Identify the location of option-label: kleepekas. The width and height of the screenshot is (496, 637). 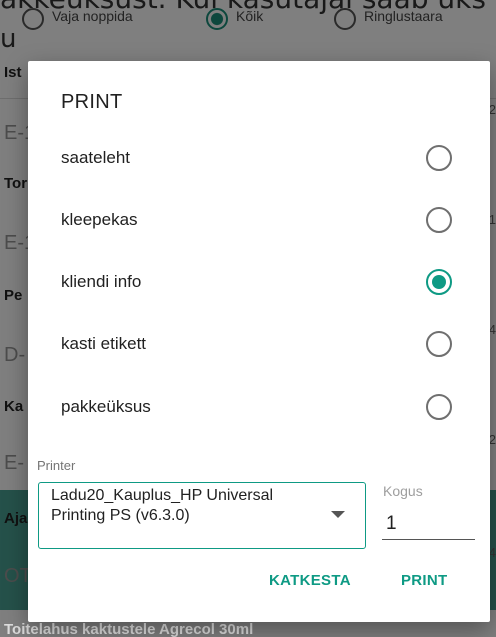
(99, 219).